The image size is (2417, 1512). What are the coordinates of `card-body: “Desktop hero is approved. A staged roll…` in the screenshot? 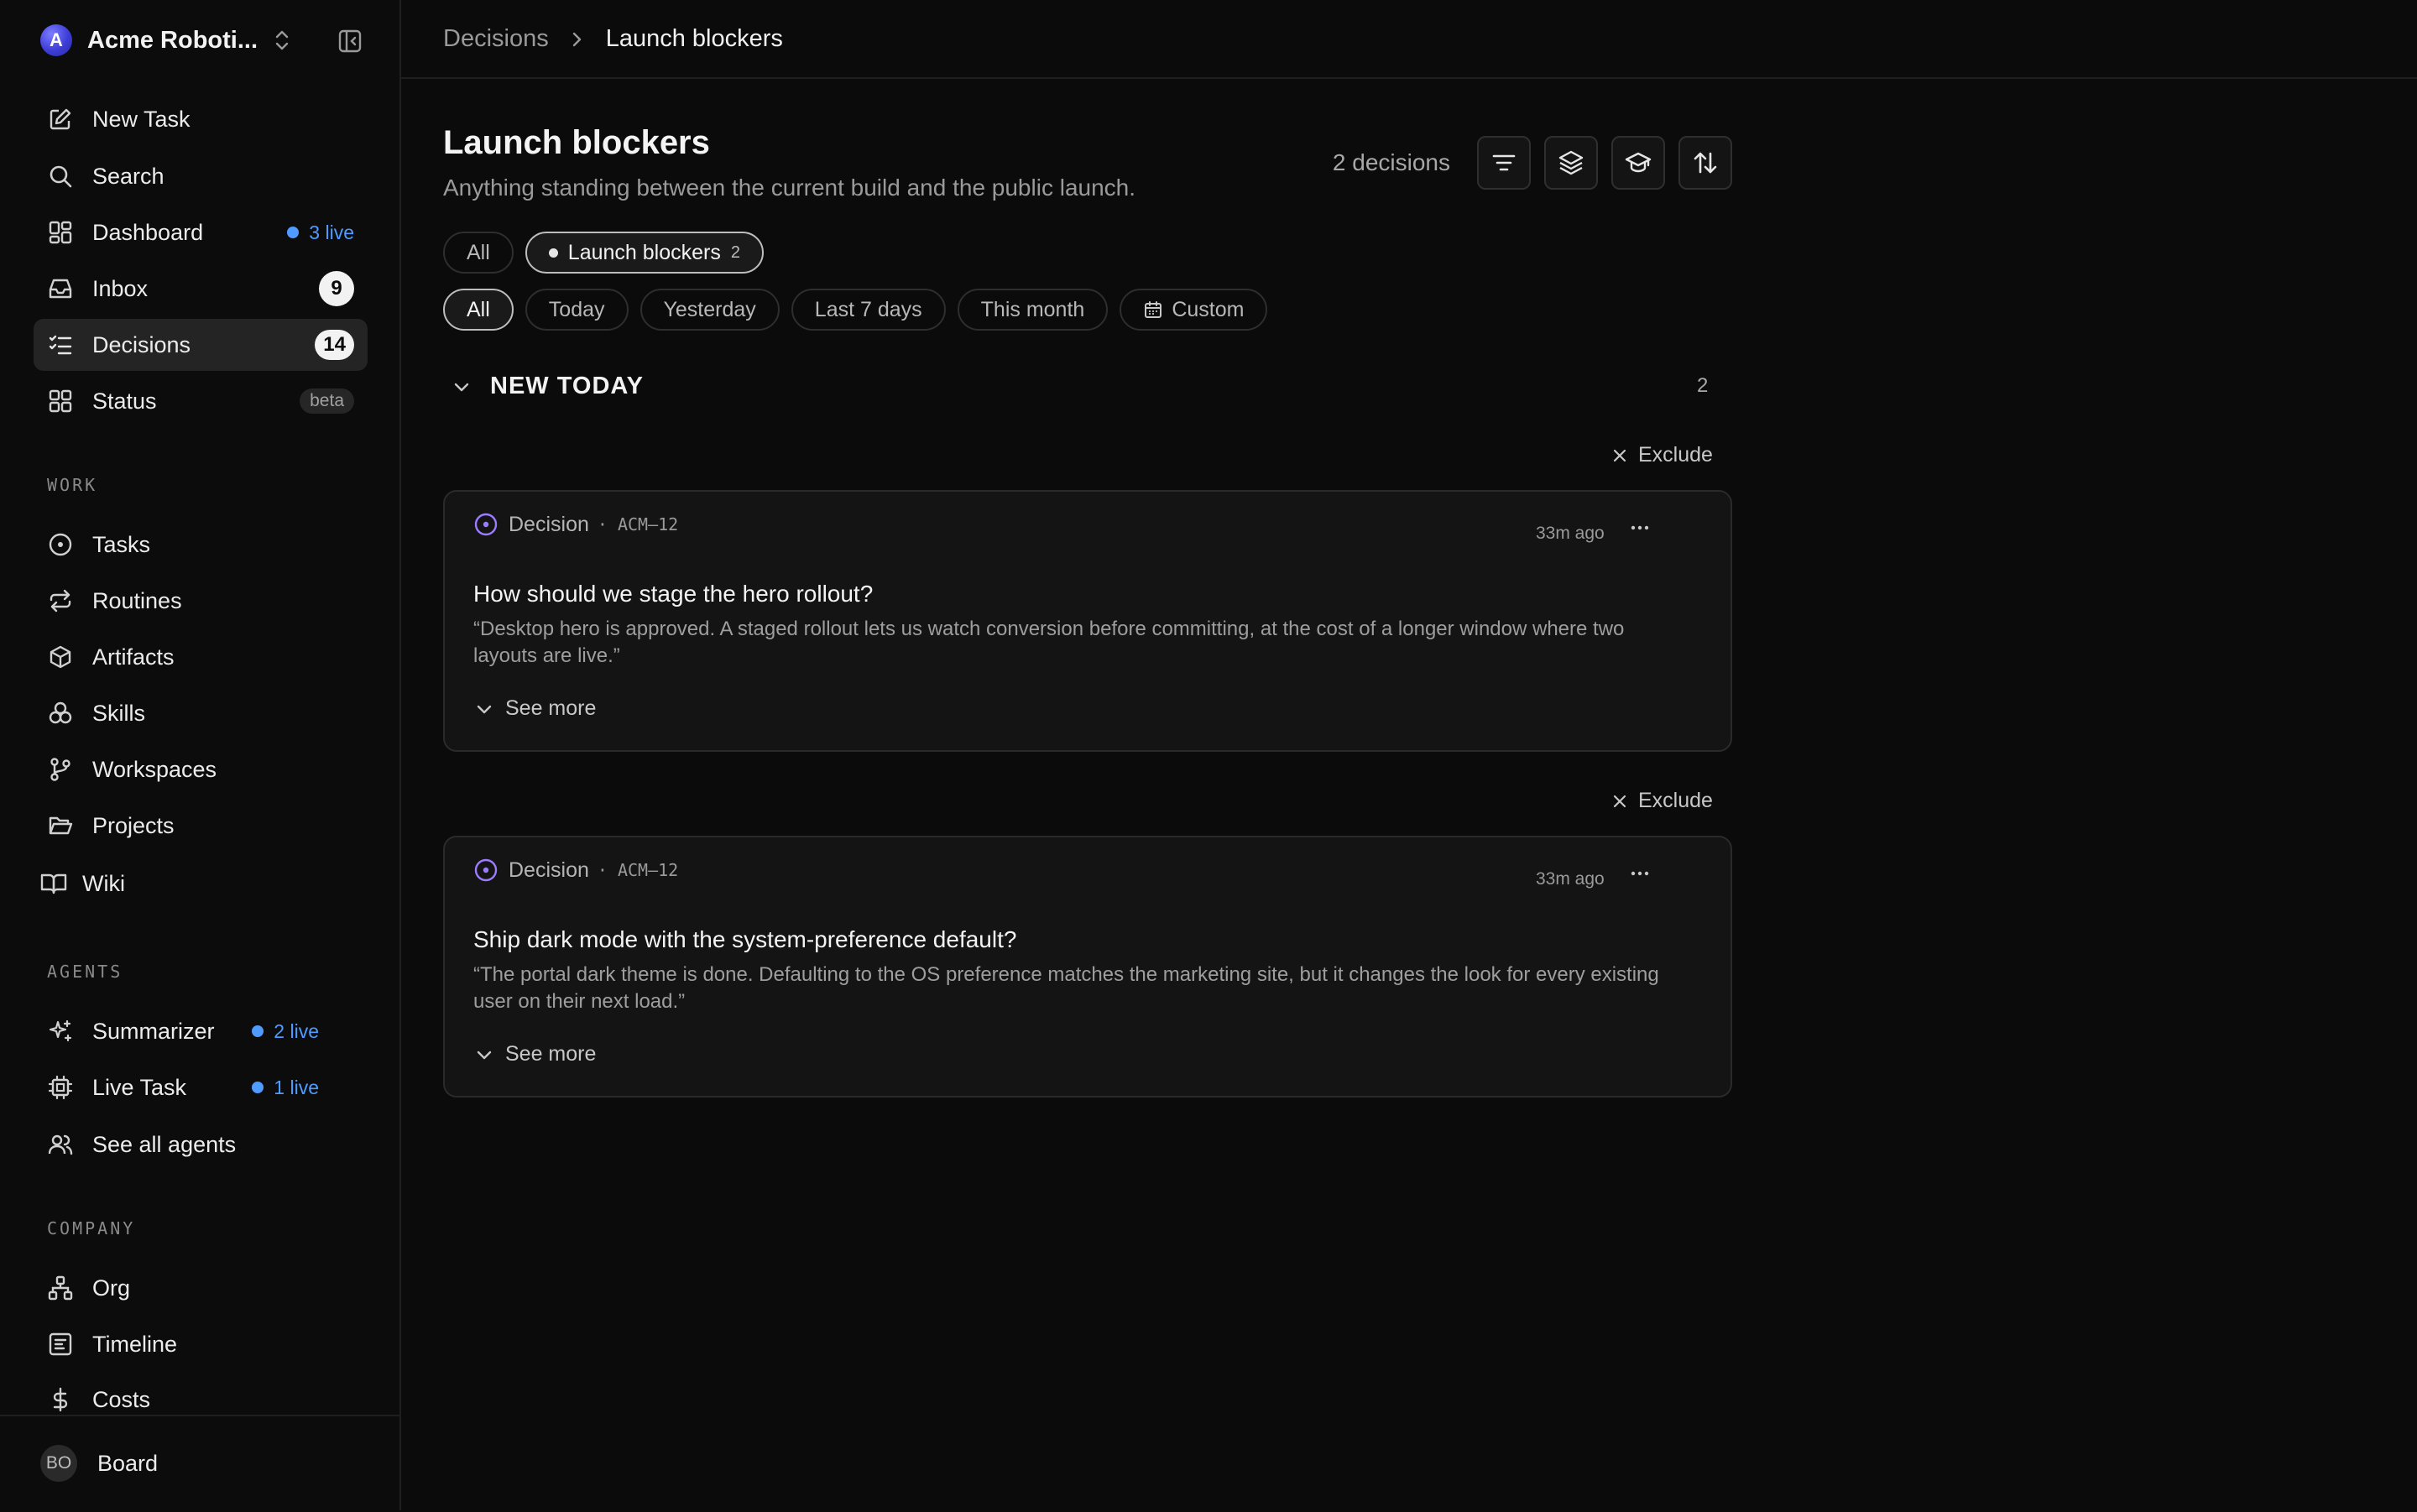 It's located at (1049, 643).